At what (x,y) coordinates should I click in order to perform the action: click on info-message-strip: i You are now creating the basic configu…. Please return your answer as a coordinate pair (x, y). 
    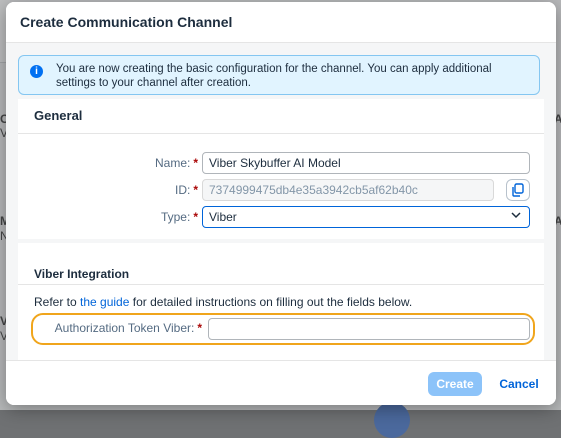
    Looking at the image, I should click on (279, 75).